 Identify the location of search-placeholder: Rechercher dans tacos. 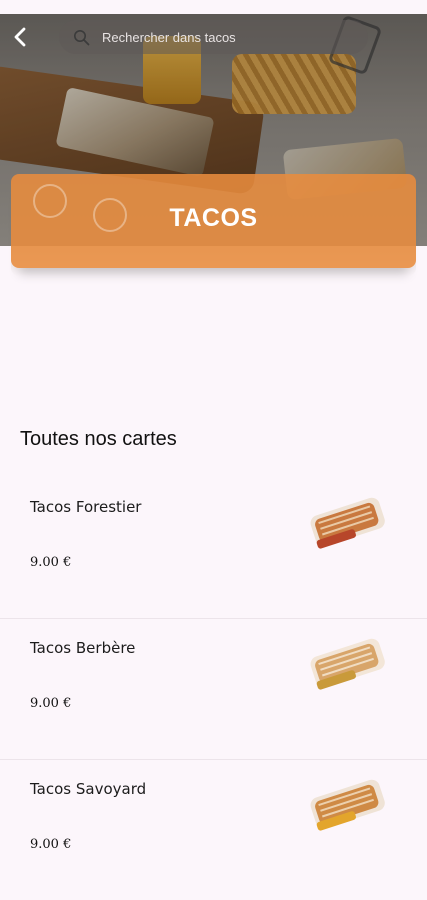
(169, 37).